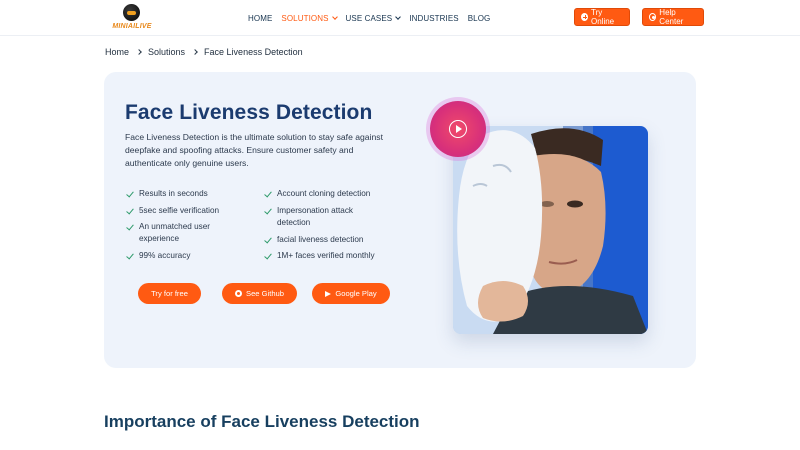 The height and width of the screenshot is (450, 800). Describe the element at coordinates (253, 52) in the screenshot. I see `breadcrumb-current: Face Liveness Detection` at that location.